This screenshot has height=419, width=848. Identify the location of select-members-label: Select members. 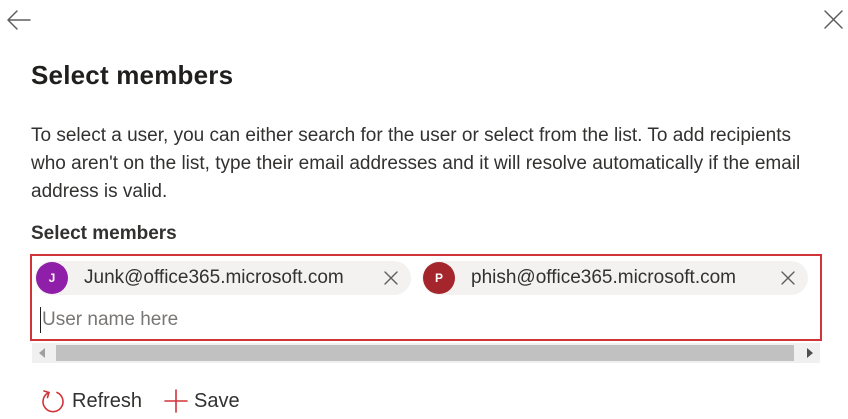
(104, 233).